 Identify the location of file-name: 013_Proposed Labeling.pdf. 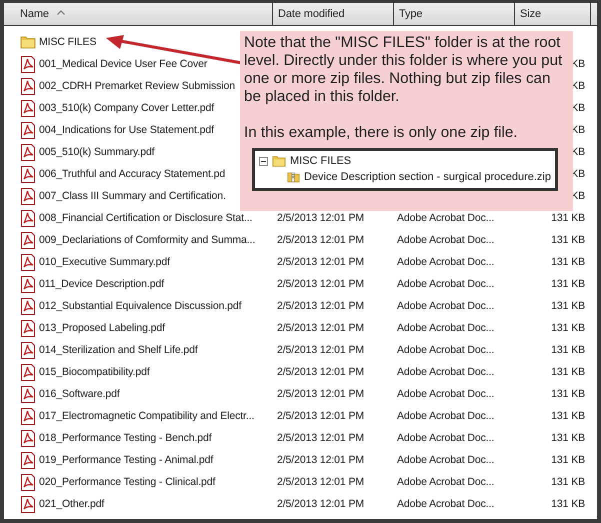
(102, 328).